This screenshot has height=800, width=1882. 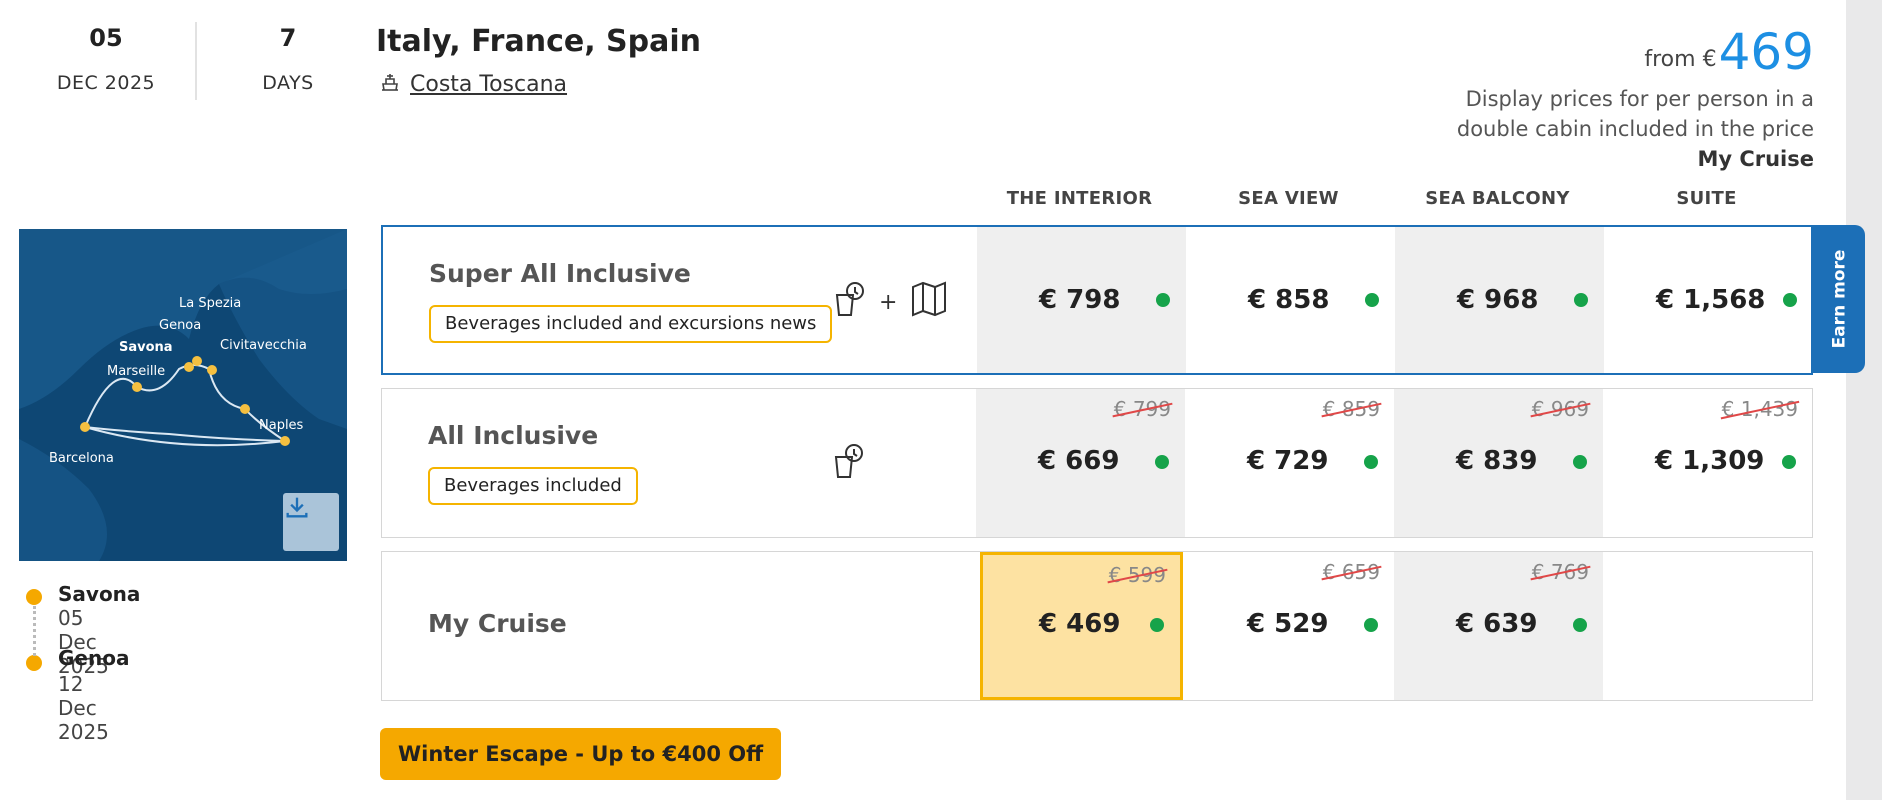 What do you see at coordinates (180, 325) in the screenshot?
I see `map-port-label: Genoa` at bounding box center [180, 325].